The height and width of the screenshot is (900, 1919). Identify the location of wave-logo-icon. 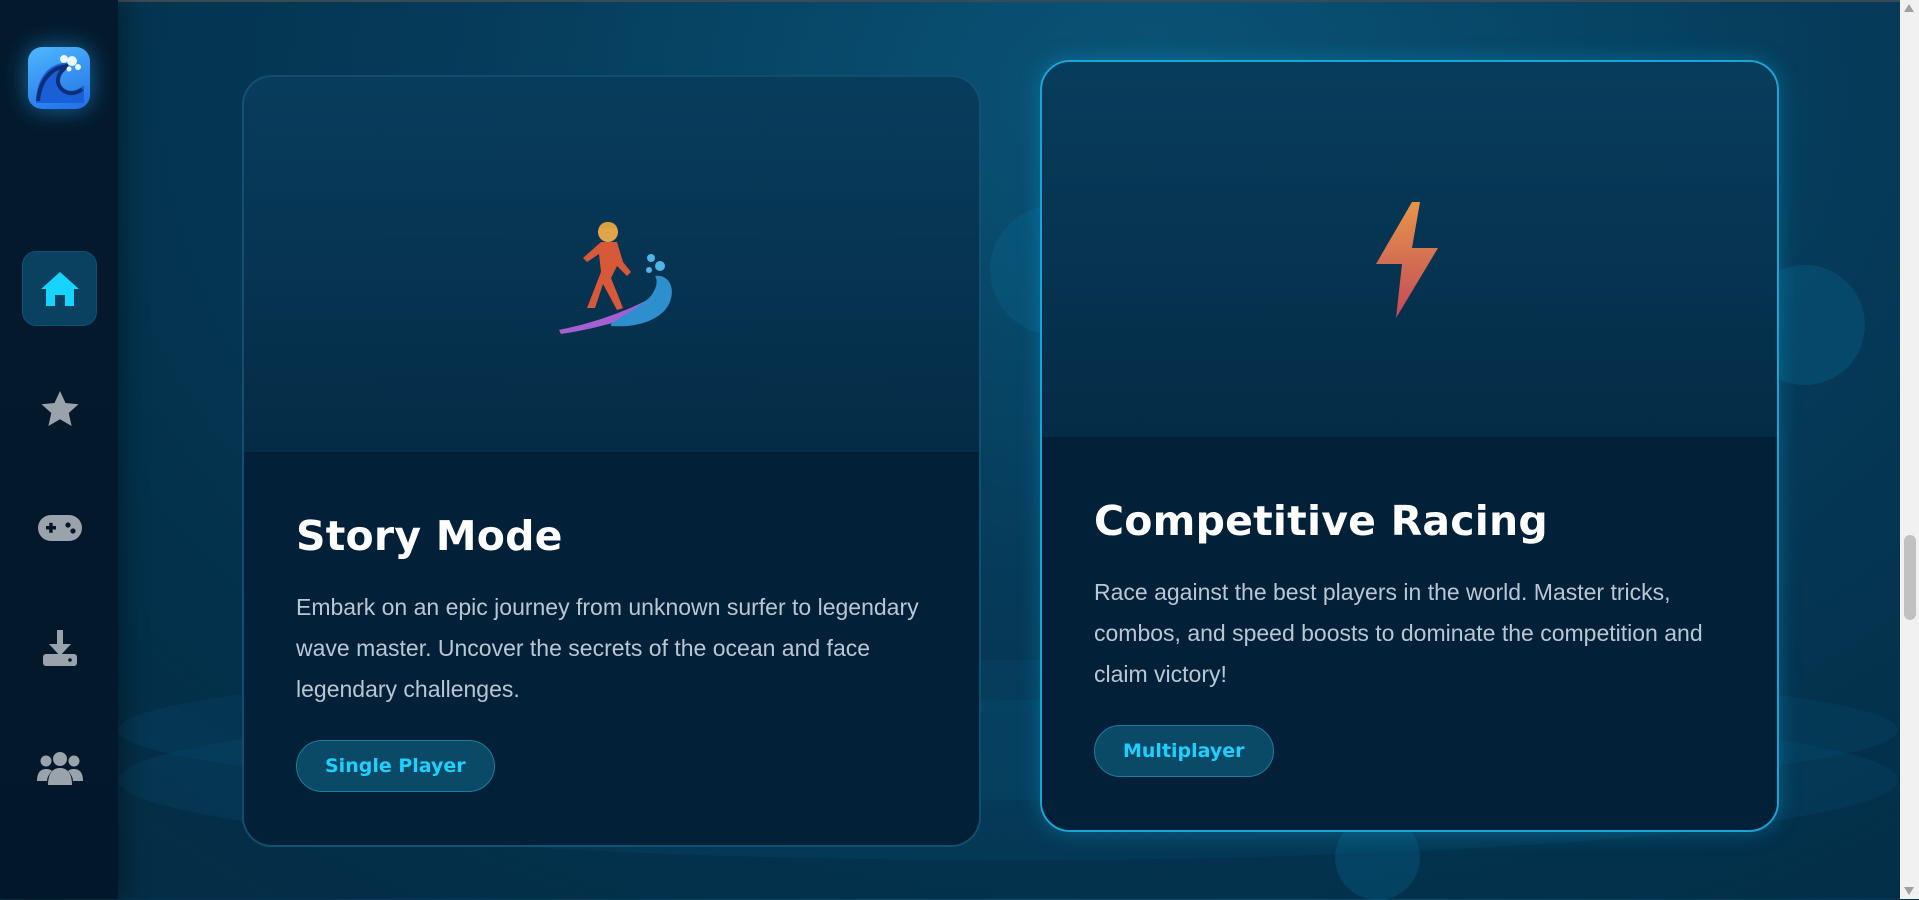
(59, 78).